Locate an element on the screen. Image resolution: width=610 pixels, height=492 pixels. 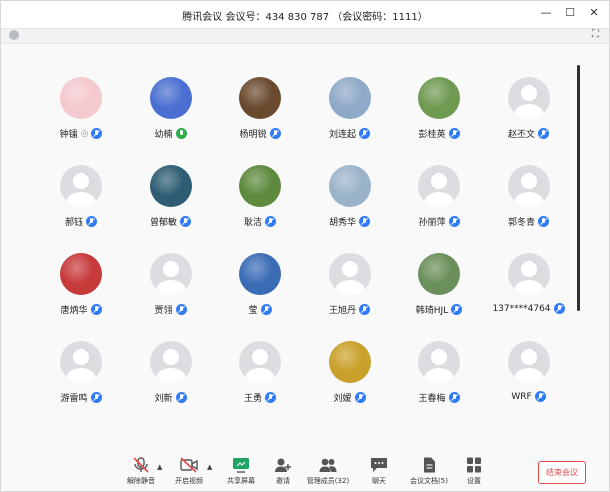
participant-name: 游雷鸣 is located at coordinates (74, 399).